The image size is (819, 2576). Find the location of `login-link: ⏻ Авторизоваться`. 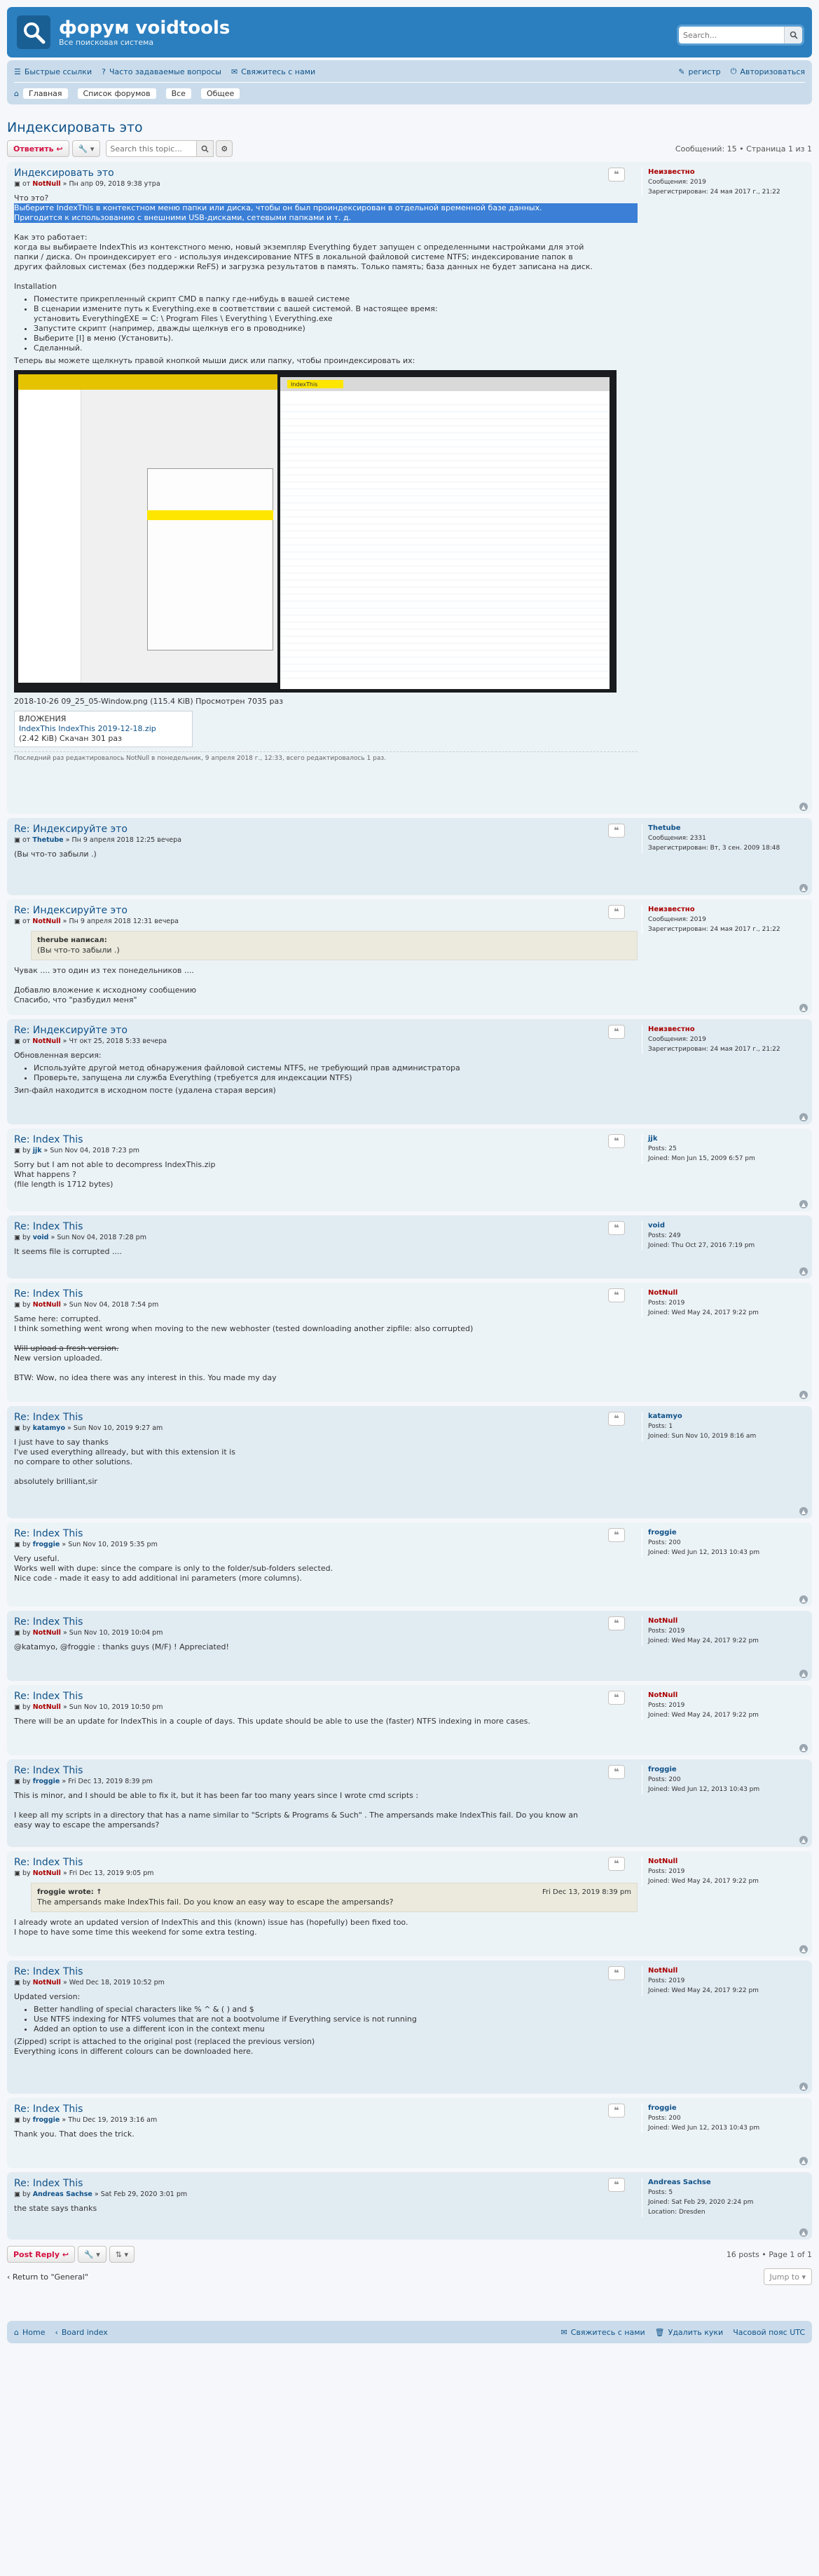

login-link: ⏻ Авторизоваться is located at coordinates (768, 71).